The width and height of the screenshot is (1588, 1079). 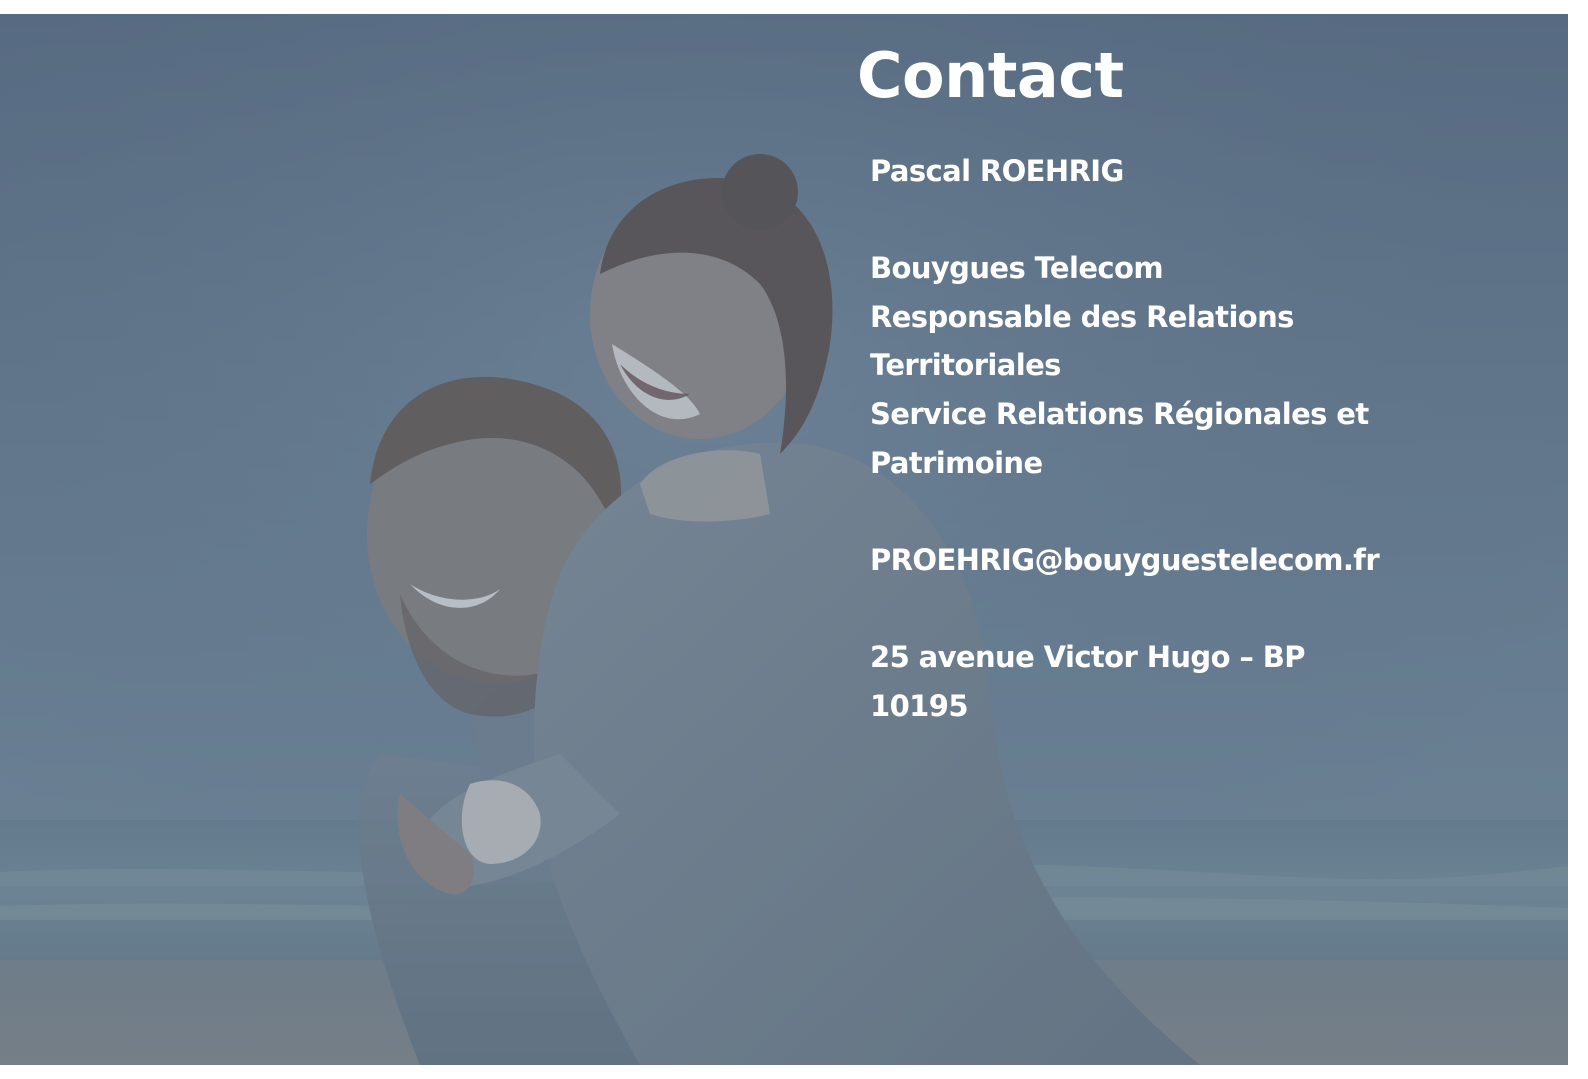 What do you see at coordinates (794, 1072) in the screenshot?
I see `slide-bottom-border` at bounding box center [794, 1072].